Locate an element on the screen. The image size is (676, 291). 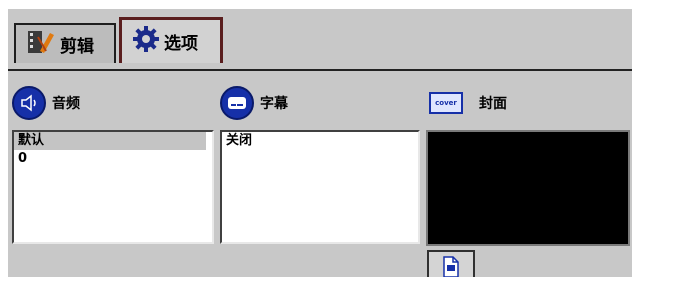
cover-header: cover 封面 is located at coordinates (468, 103).